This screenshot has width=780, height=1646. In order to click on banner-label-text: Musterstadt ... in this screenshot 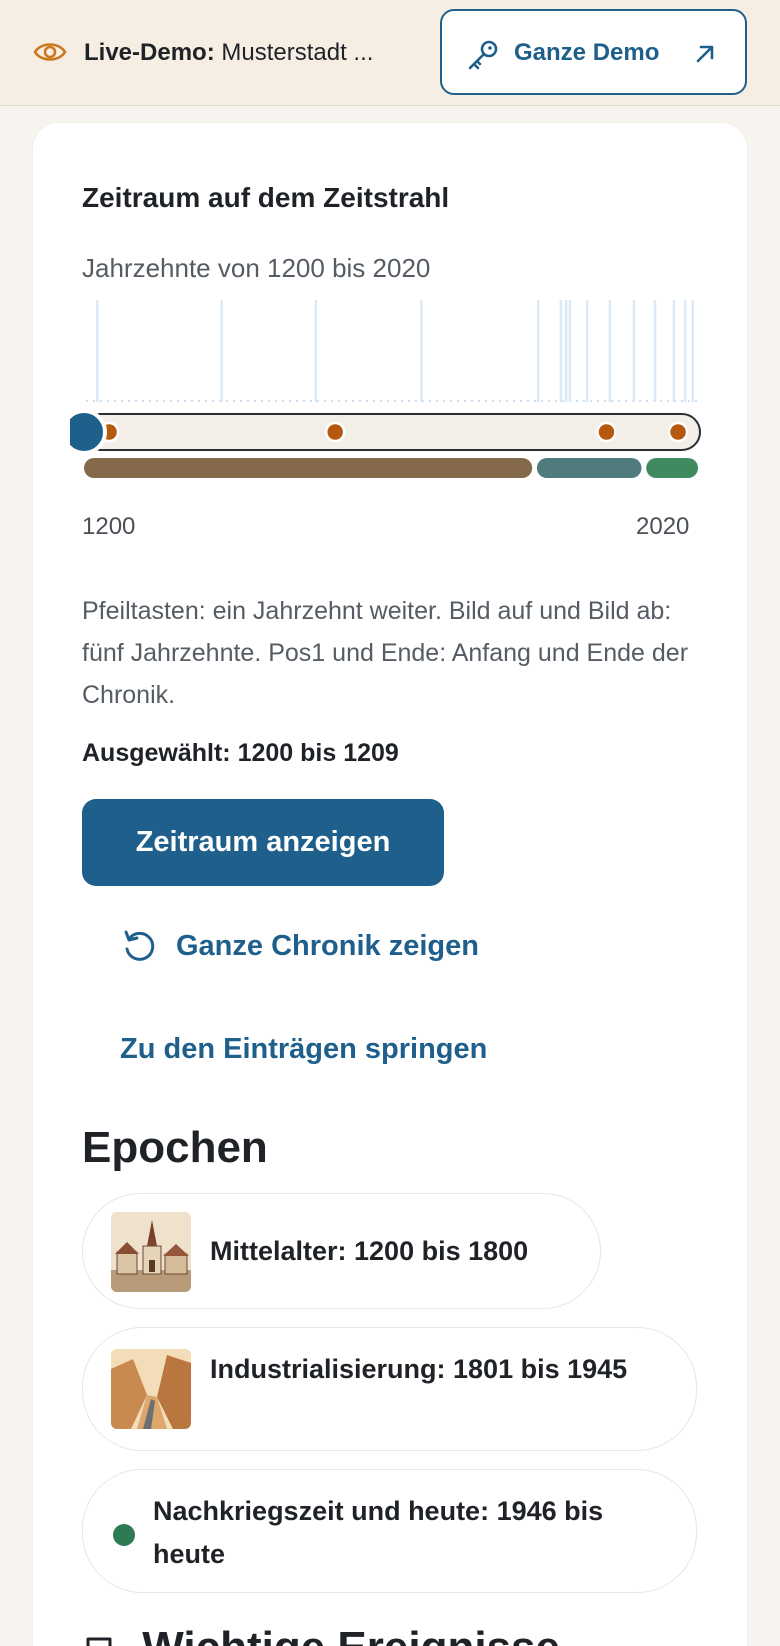, I will do `click(297, 52)`.